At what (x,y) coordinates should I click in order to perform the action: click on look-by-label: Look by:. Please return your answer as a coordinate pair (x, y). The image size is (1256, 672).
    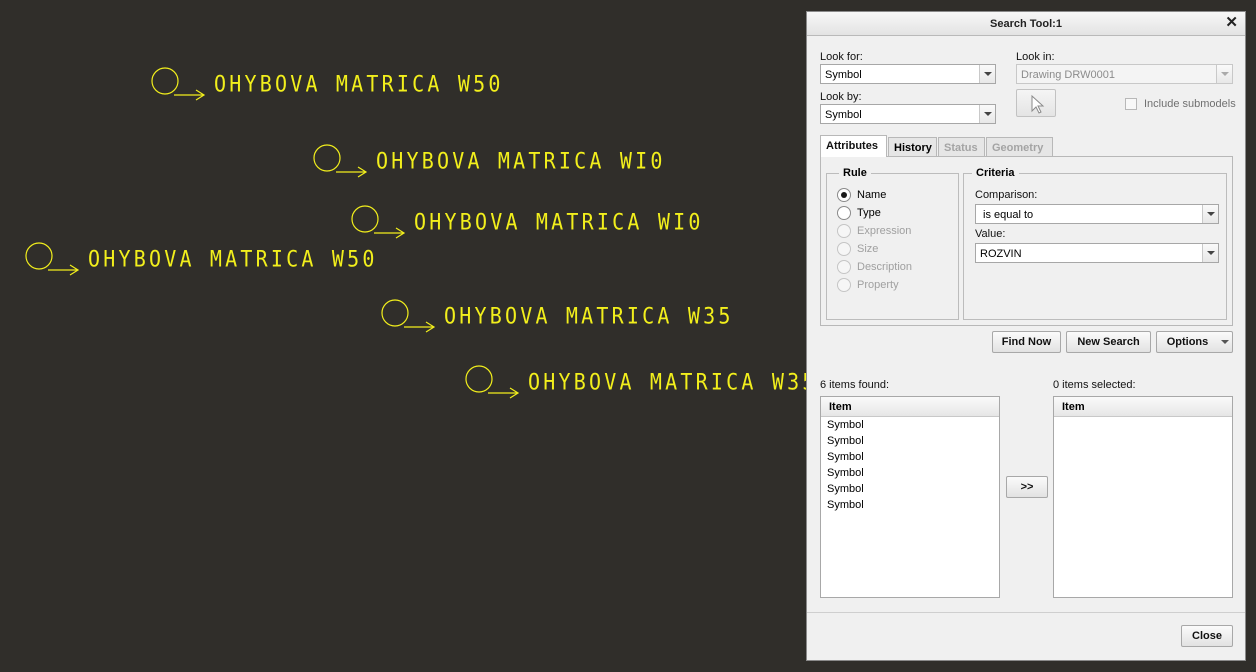
    Looking at the image, I should click on (841, 97).